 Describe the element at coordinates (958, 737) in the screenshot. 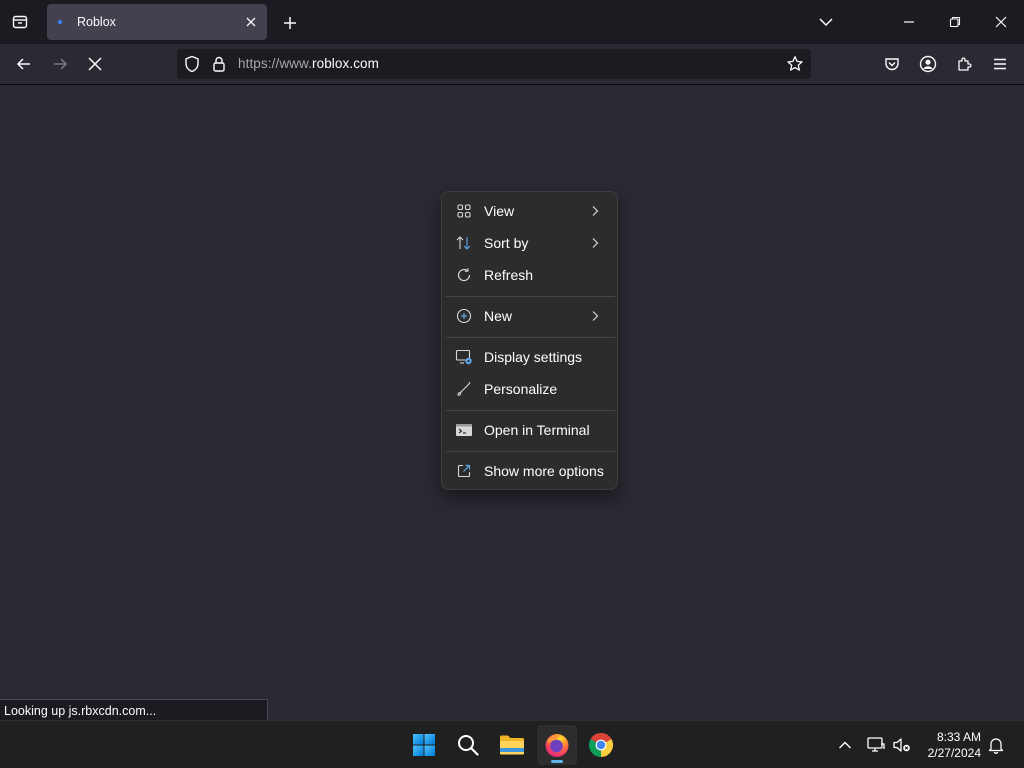

I see `clock-time: 8:33 AM` at that location.